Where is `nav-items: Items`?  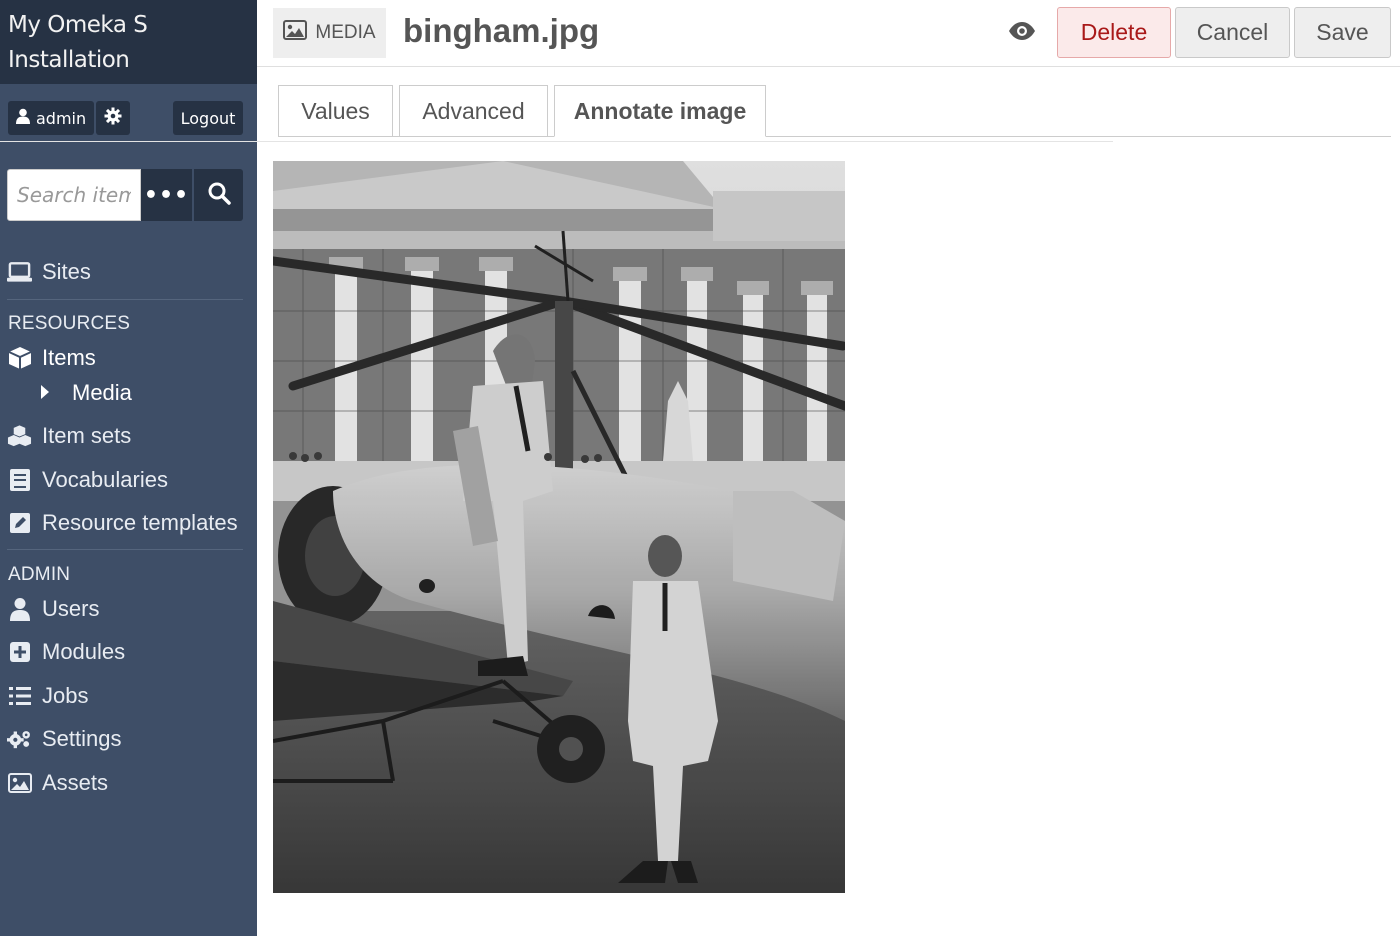 nav-items: Items is located at coordinates (51, 358).